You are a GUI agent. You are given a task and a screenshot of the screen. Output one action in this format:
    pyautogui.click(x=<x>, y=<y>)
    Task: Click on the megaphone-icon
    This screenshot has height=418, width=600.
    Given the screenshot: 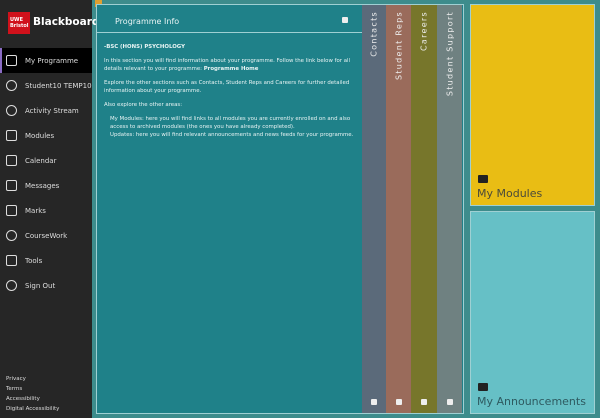 What is the action you would take?
    pyautogui.click(x=398, y=402)
    